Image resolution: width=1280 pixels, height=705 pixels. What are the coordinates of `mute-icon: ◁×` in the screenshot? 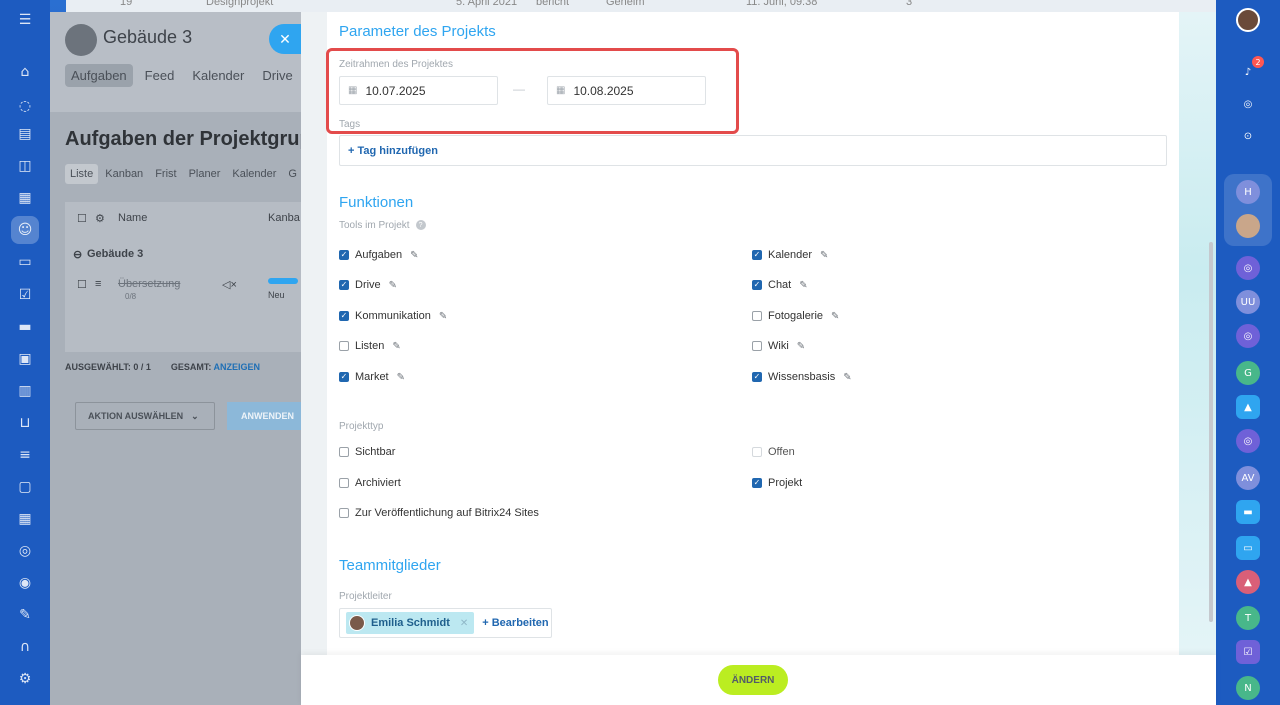 It's located at (229, 284).